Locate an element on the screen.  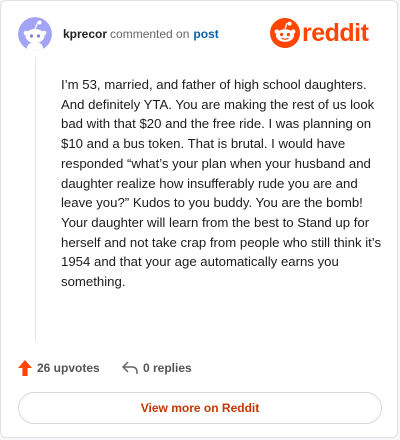
post-link: post is located at coordinates (205, 34).